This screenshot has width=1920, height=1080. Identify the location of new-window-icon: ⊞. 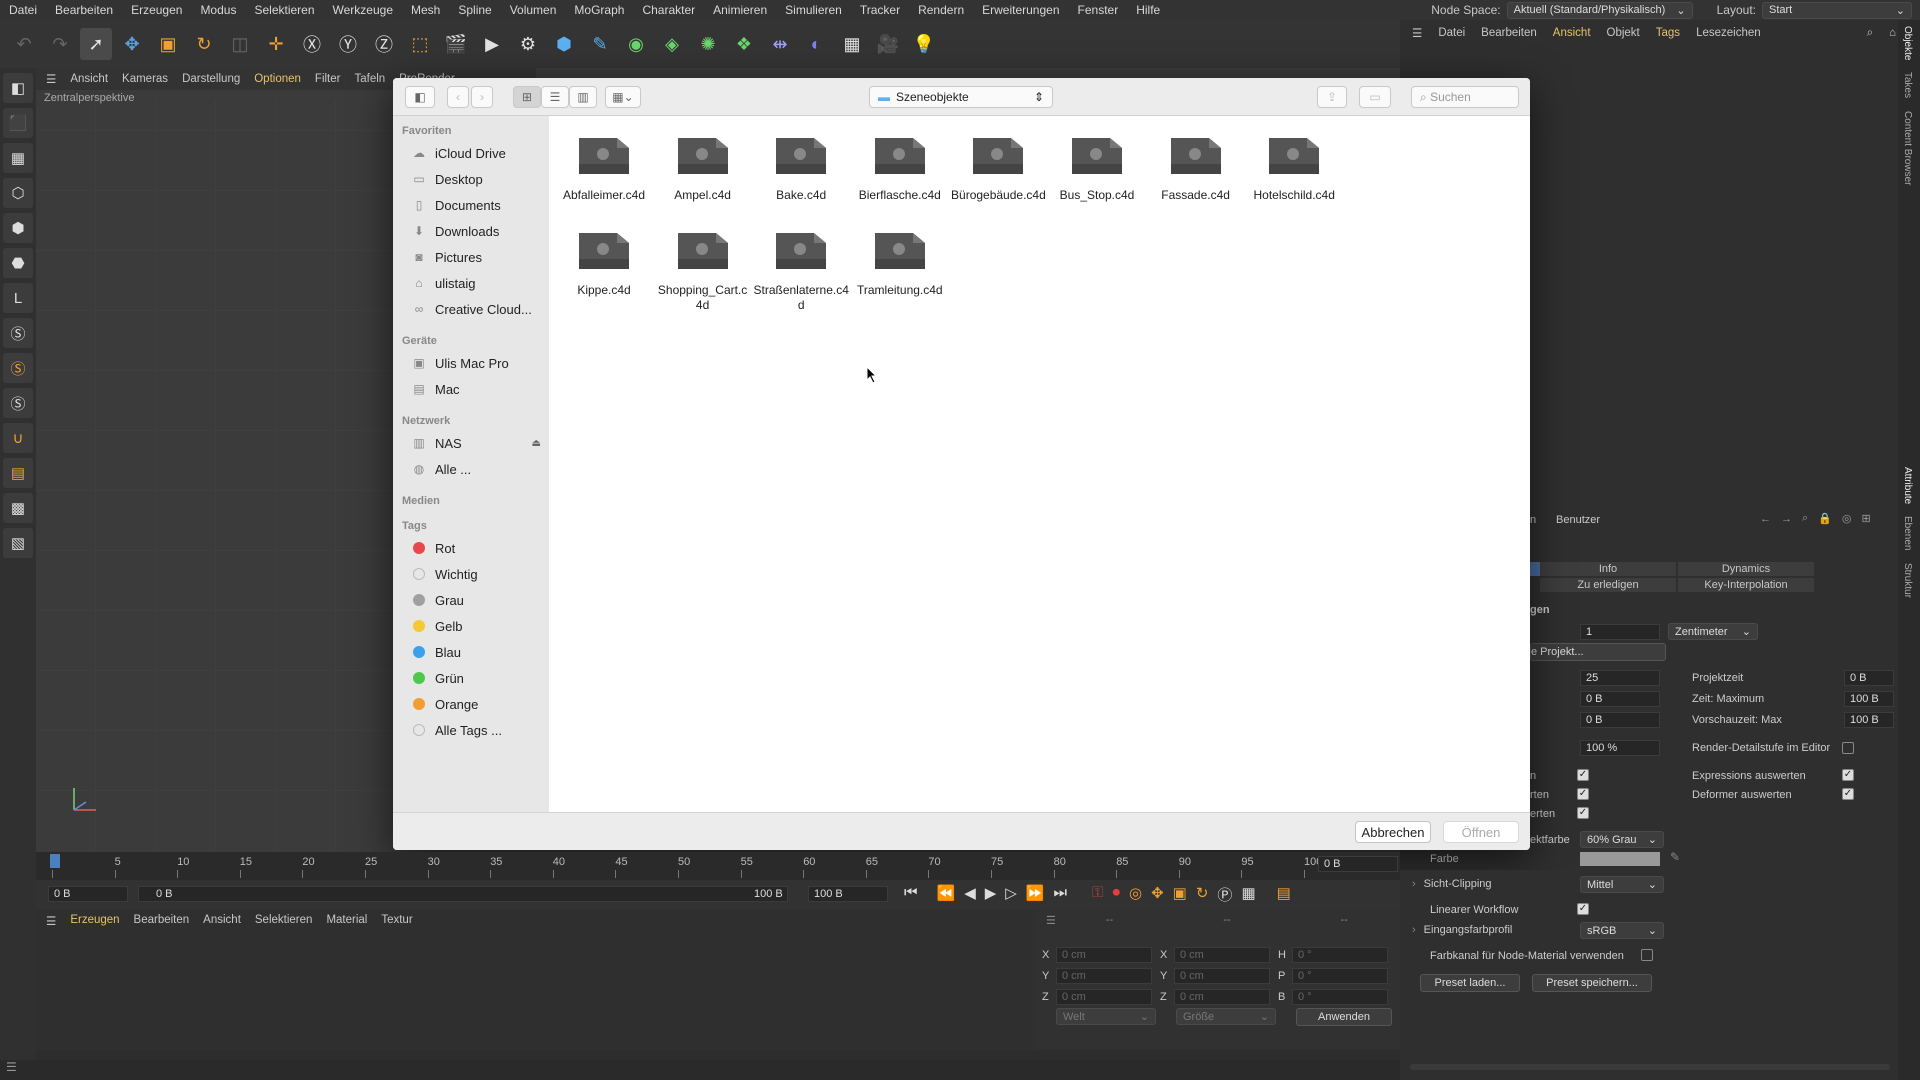
(1865, 518).